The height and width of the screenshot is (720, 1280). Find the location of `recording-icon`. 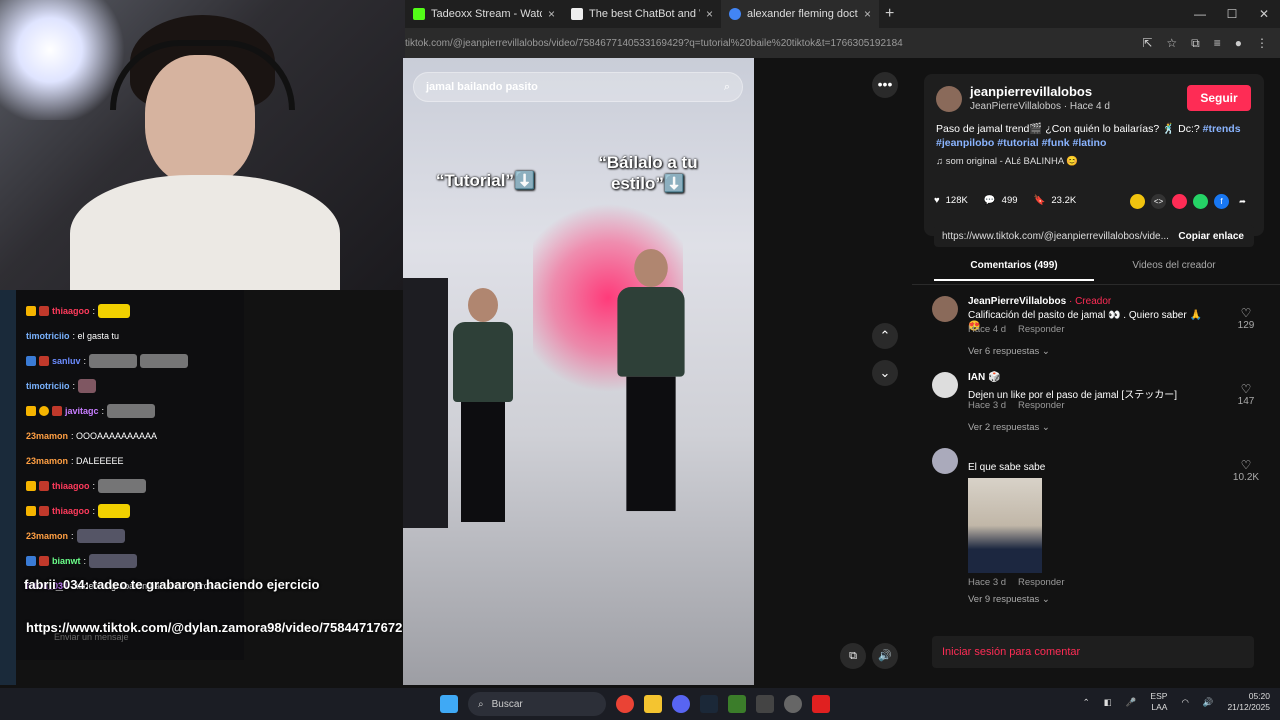

recording-icon is located at coordinates (821, 704).